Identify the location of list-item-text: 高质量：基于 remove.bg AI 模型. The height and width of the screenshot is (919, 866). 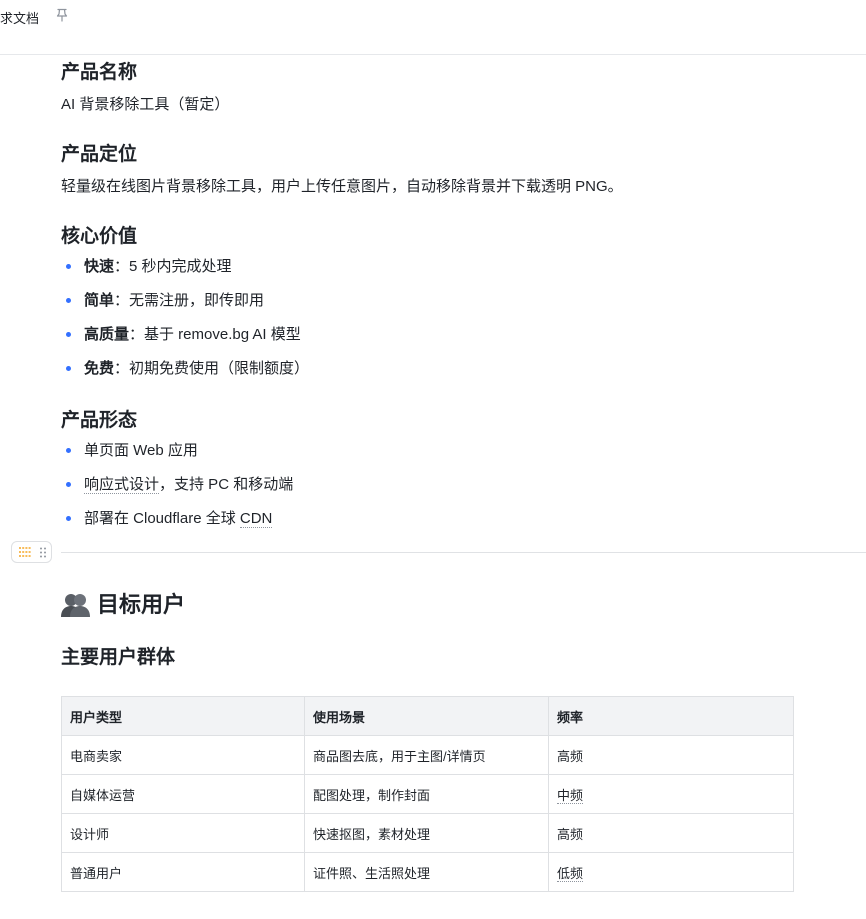
(192, 335).